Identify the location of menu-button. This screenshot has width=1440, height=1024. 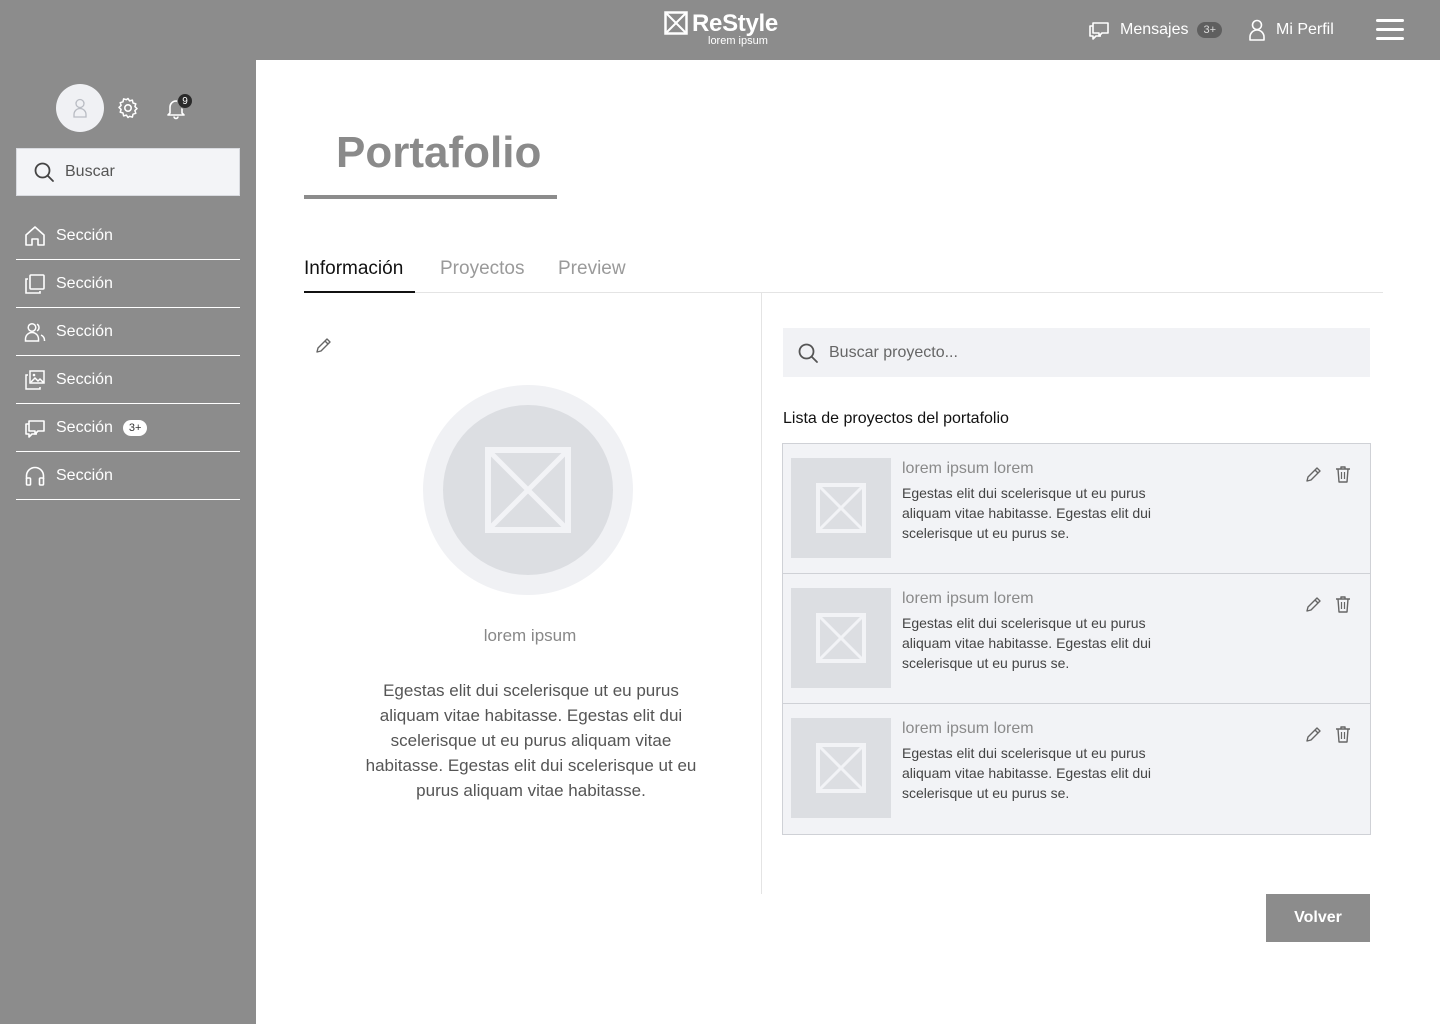
(1390, 30).